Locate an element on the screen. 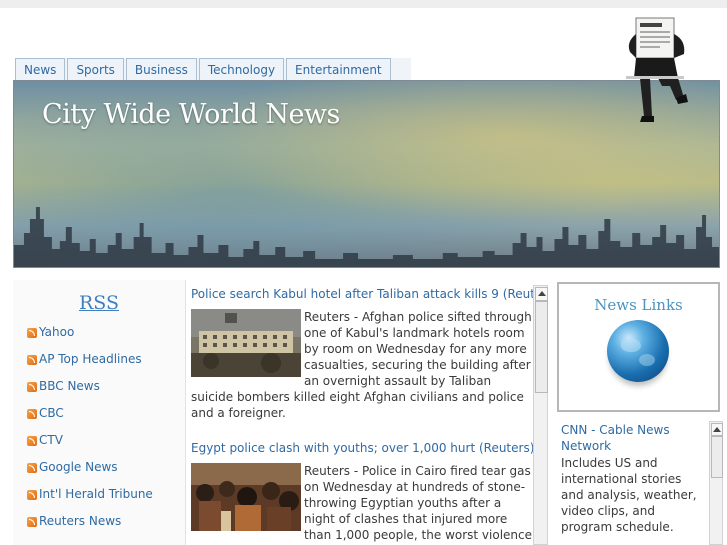  city-skyline-graphic is located at coordinates (366, 237).